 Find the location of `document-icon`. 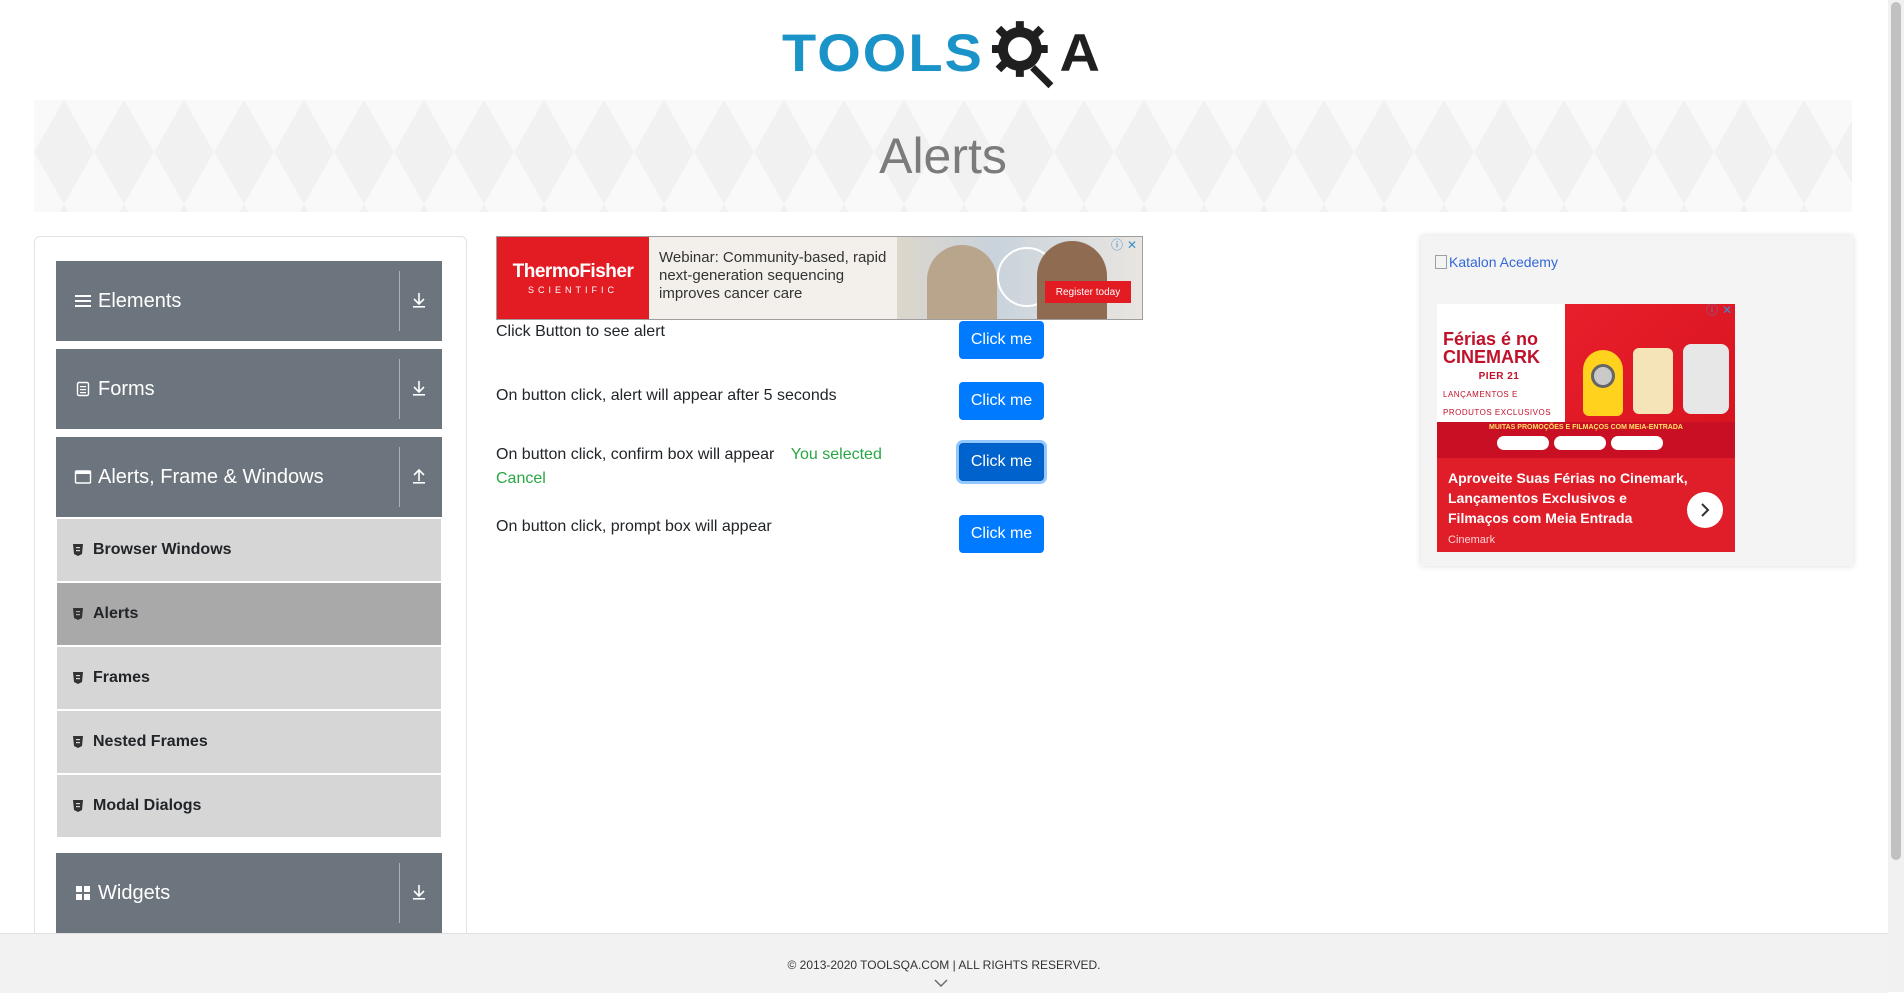

document-icon is located at coordinates (83, 389).